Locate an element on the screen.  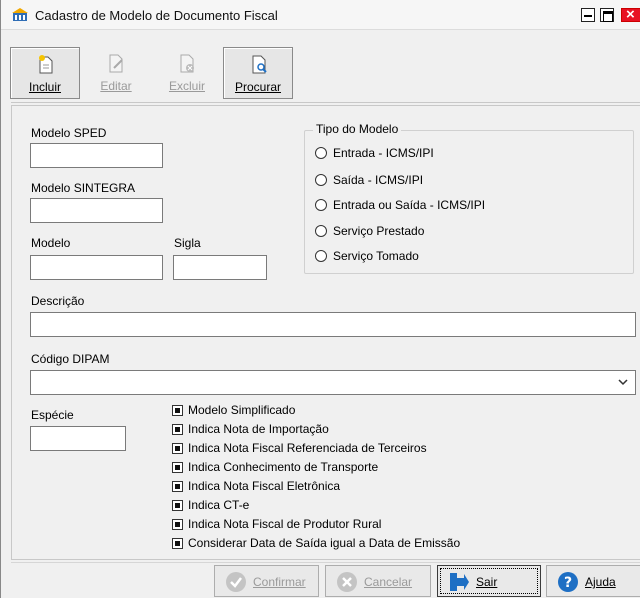
maximize-button is located at coordinates (607, 15).